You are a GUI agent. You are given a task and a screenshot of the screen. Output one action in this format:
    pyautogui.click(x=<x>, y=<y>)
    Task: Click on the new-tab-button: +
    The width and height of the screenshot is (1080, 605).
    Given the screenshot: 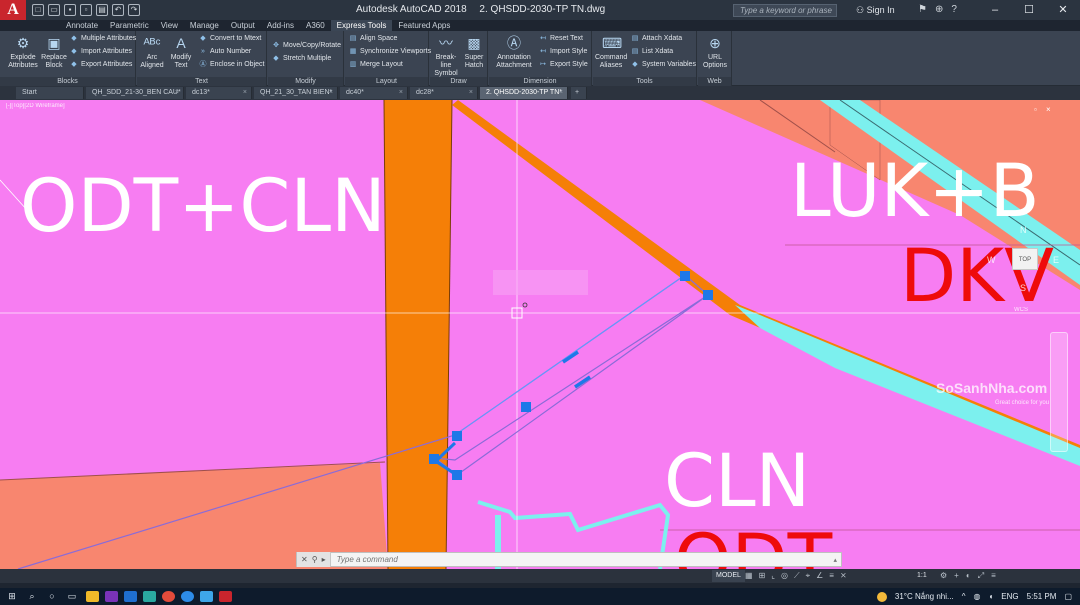 What is the action you would take?
    pyautogui.click(x=579, y=93)
    